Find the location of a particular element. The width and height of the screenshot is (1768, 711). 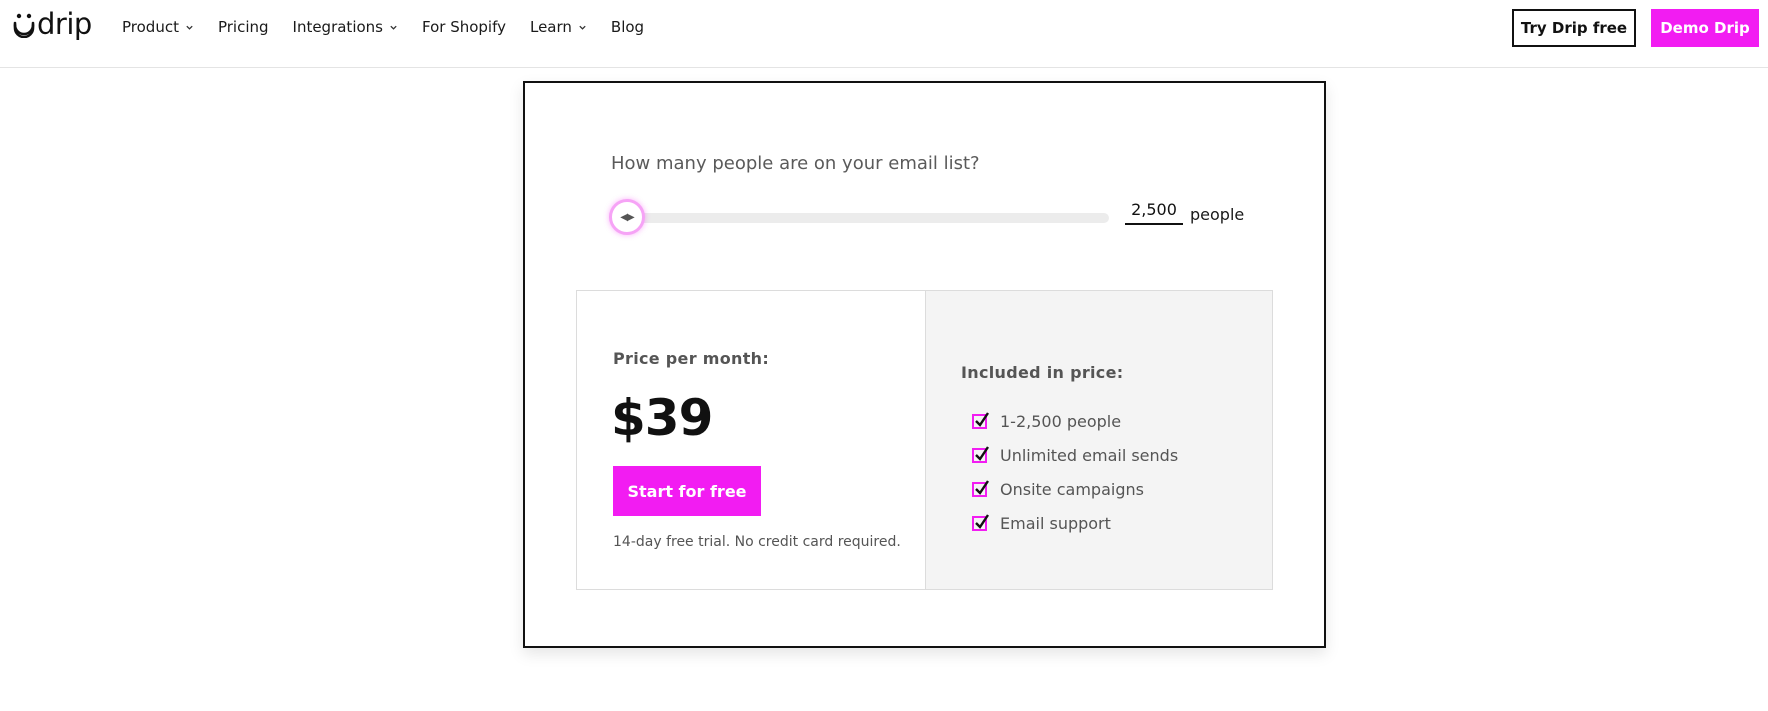

price-per-month-label: Price per month: is located at coordinates (691, 358).